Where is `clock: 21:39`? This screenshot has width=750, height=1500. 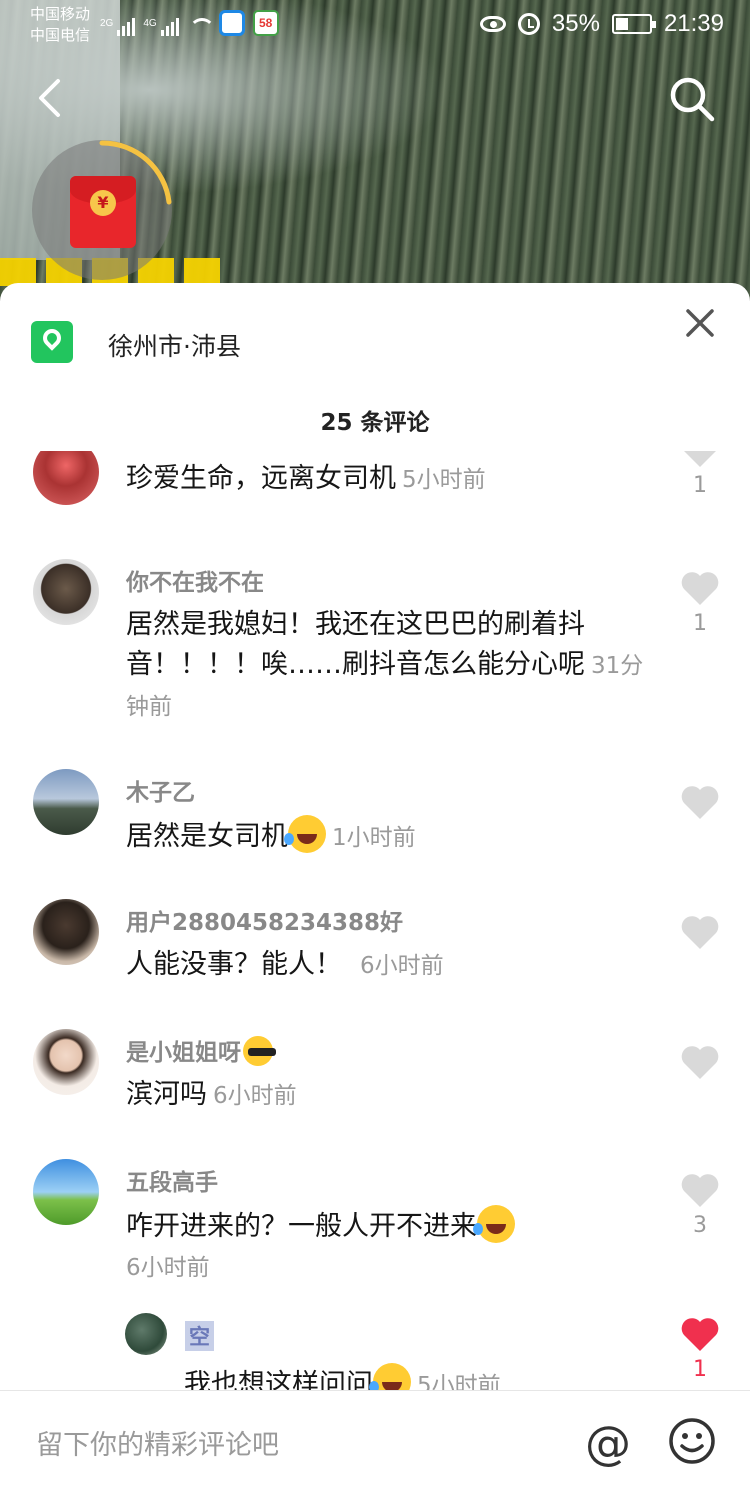 clock: 21:39 is located at coordinates (693, 23).